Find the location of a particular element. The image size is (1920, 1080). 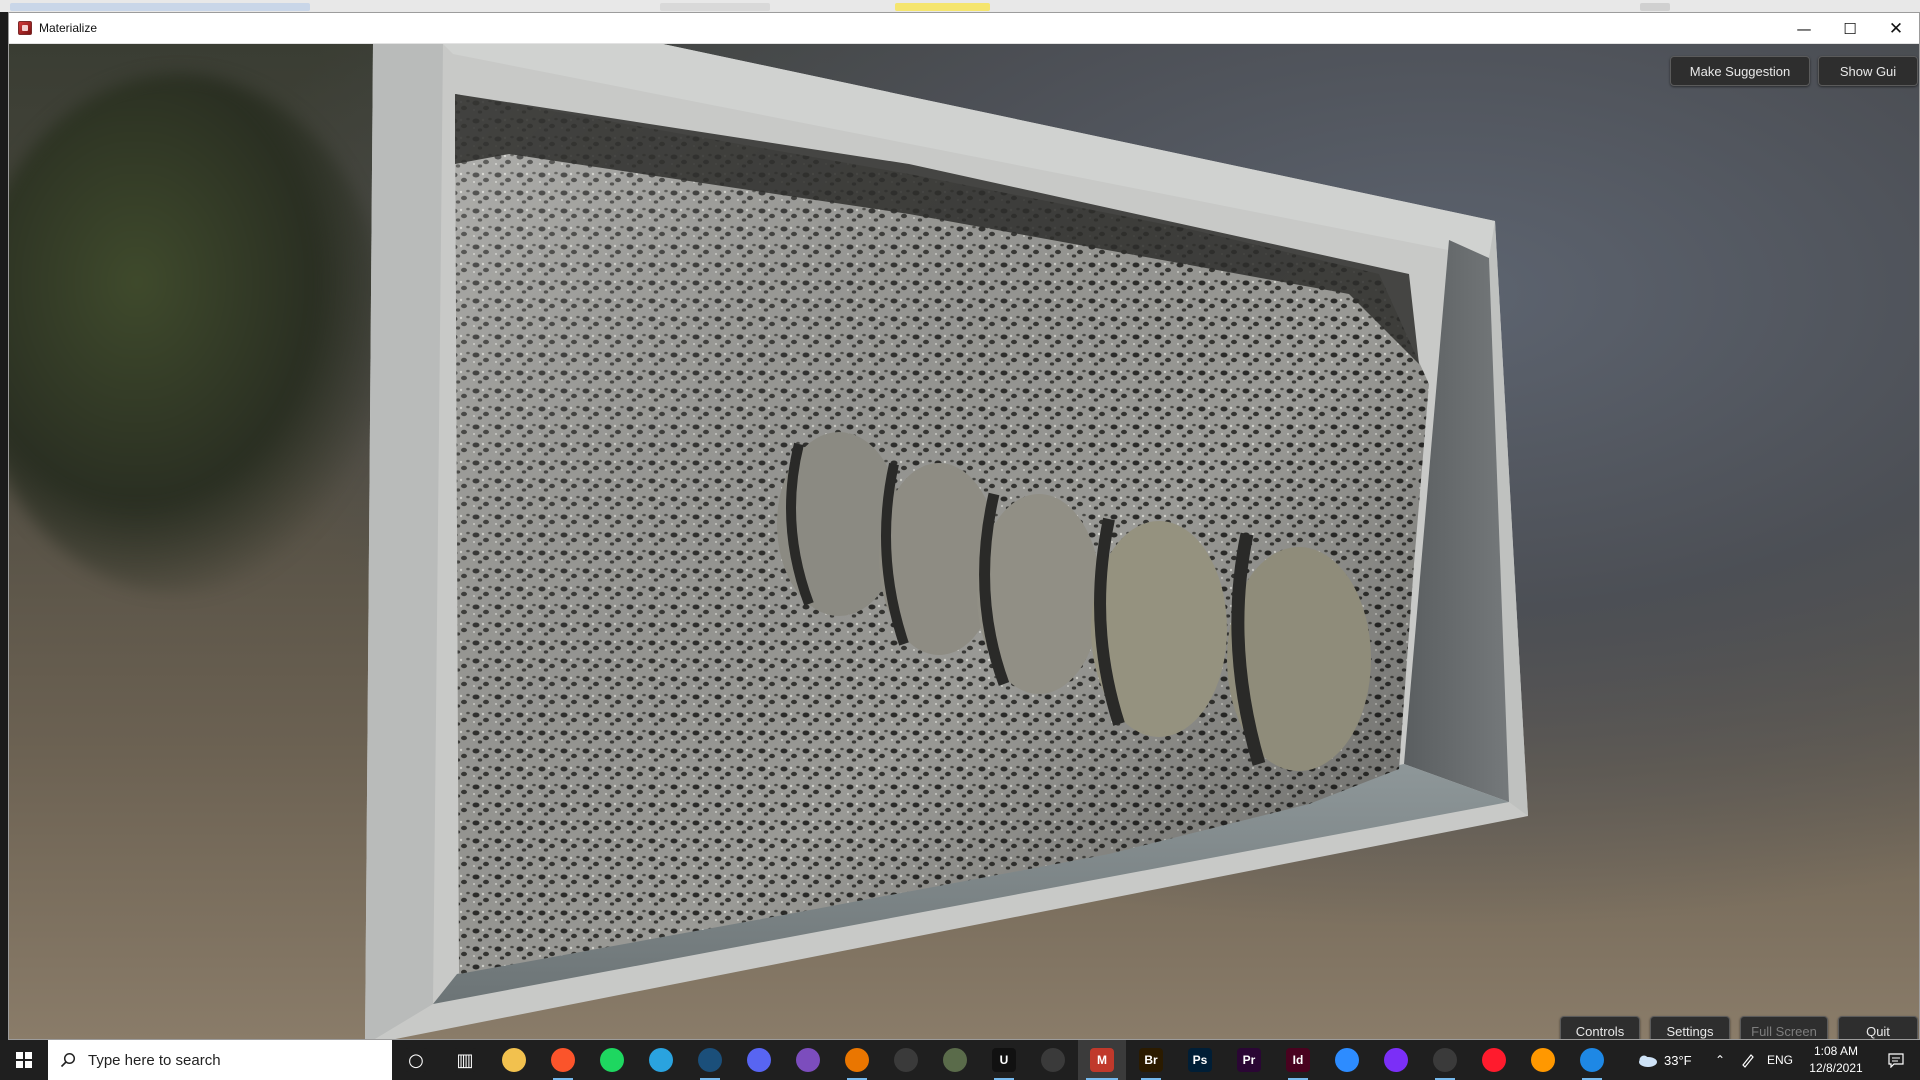

spotify-icon is located at coordinates (612, 1060).